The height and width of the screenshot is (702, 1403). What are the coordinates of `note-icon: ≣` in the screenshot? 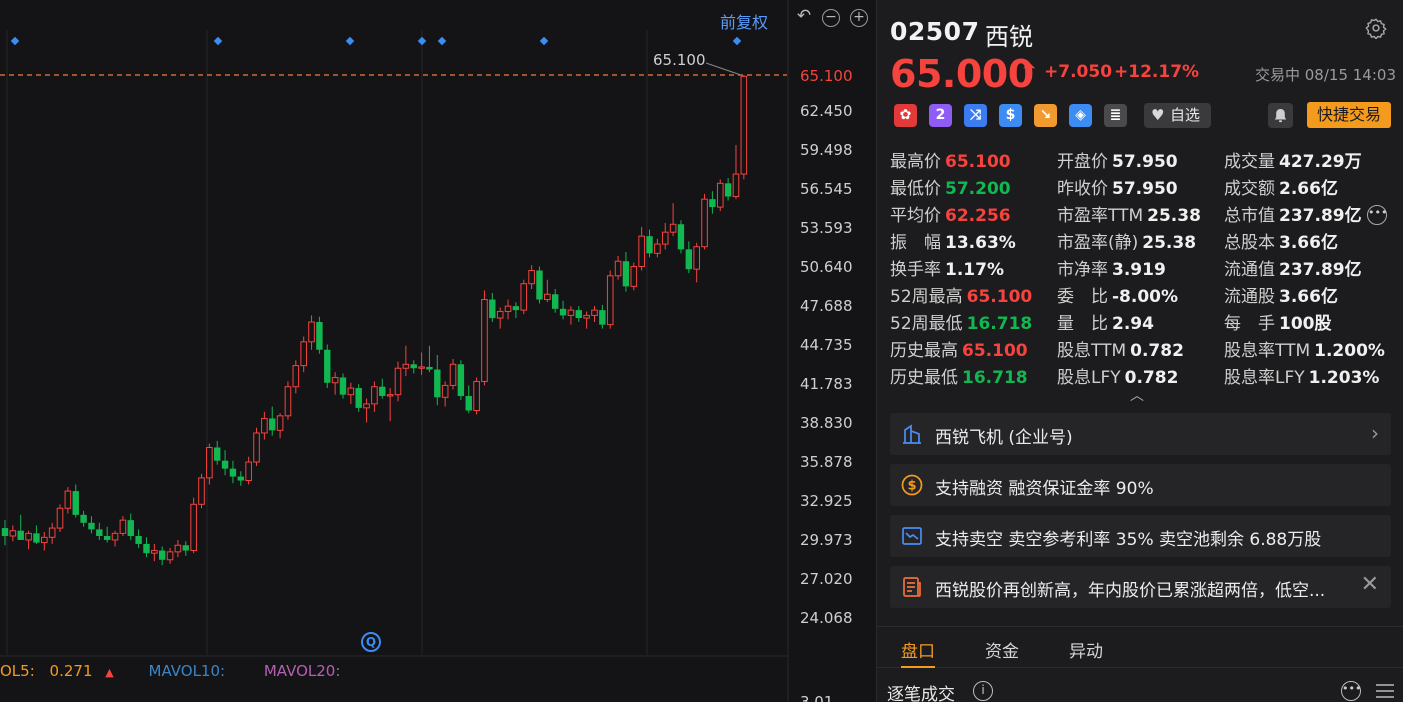 It's located at (1115, 115).